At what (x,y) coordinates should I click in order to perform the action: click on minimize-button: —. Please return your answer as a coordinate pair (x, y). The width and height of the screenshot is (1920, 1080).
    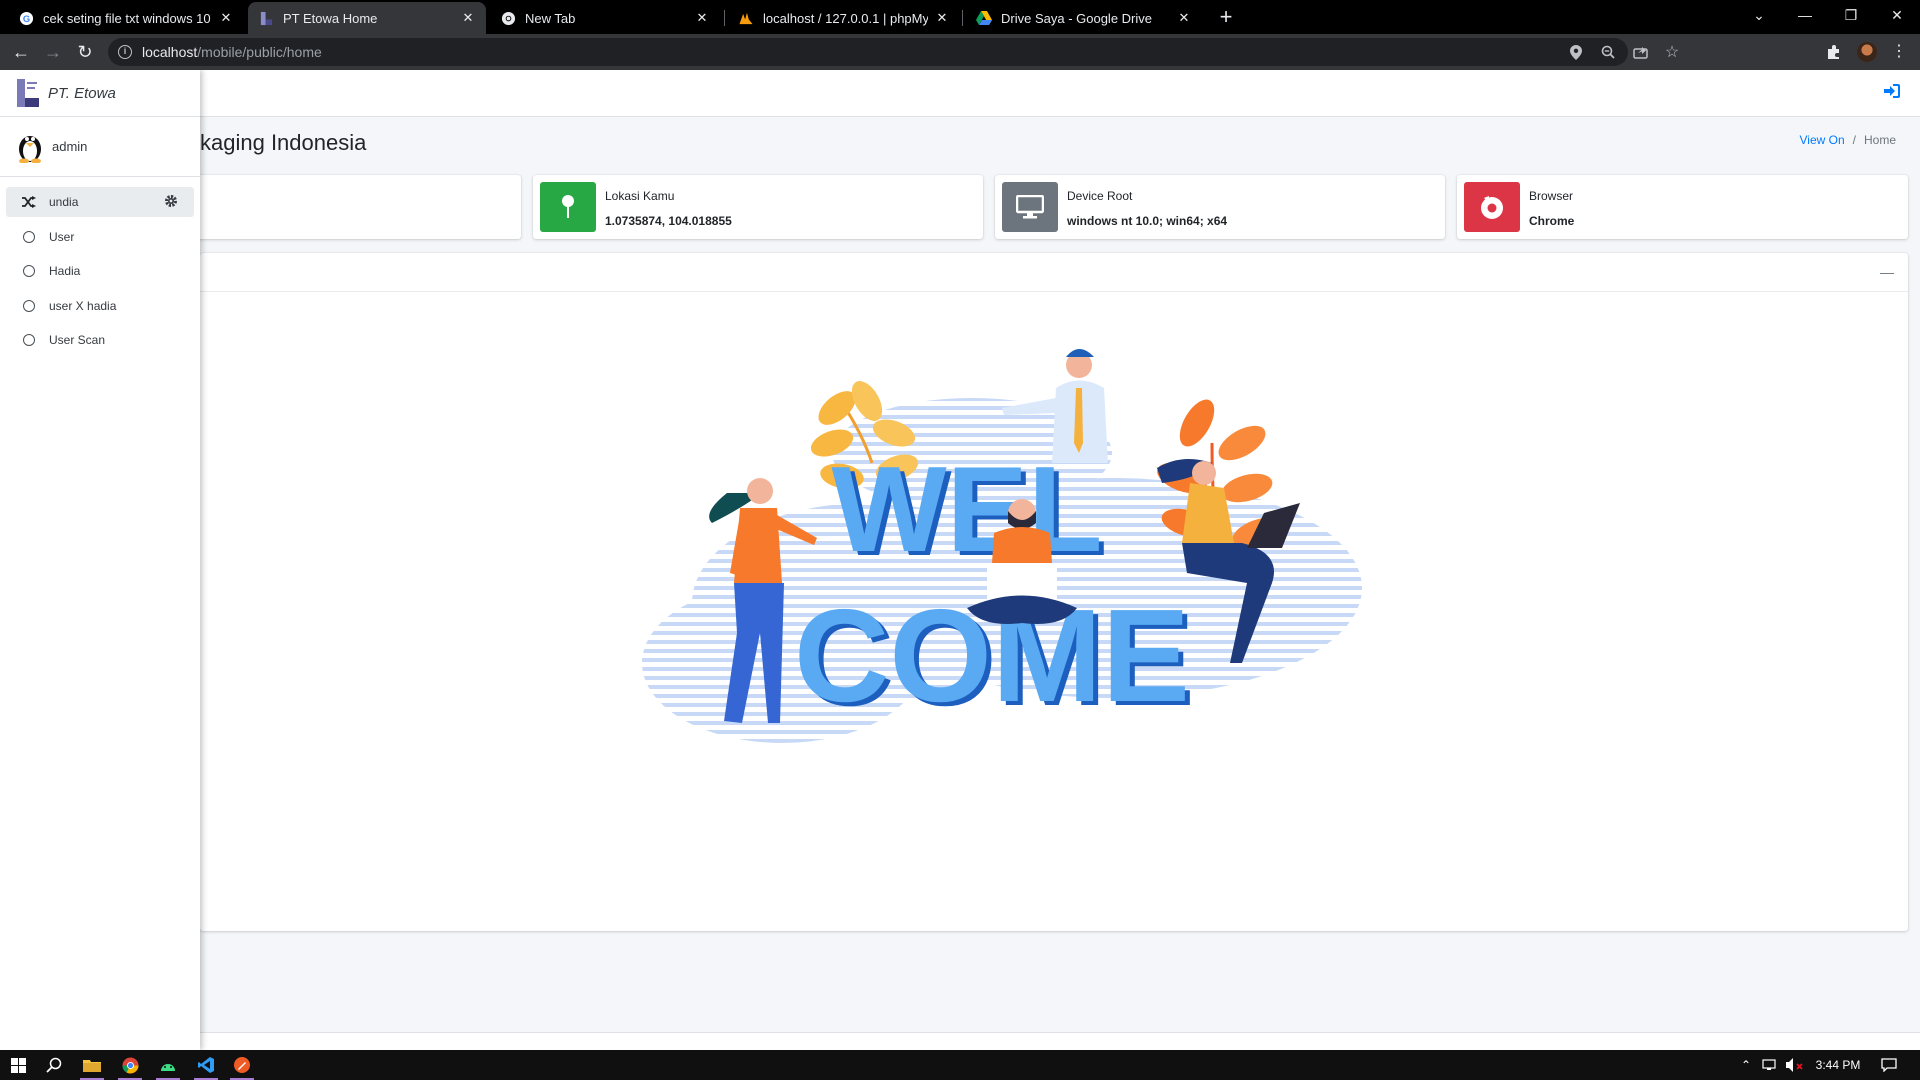
    Looking at the image, I should click on (1805, 15).